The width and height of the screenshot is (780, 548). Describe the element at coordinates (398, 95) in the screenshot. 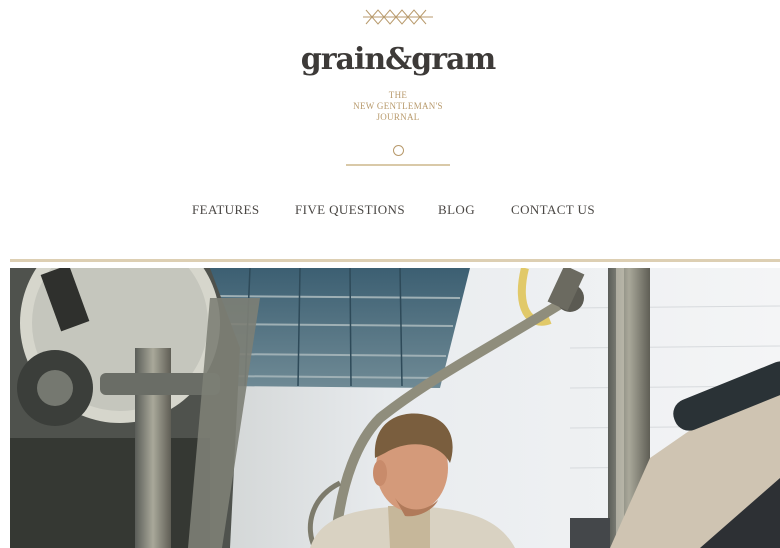

I see `tagline-line-1: THE` at that location.